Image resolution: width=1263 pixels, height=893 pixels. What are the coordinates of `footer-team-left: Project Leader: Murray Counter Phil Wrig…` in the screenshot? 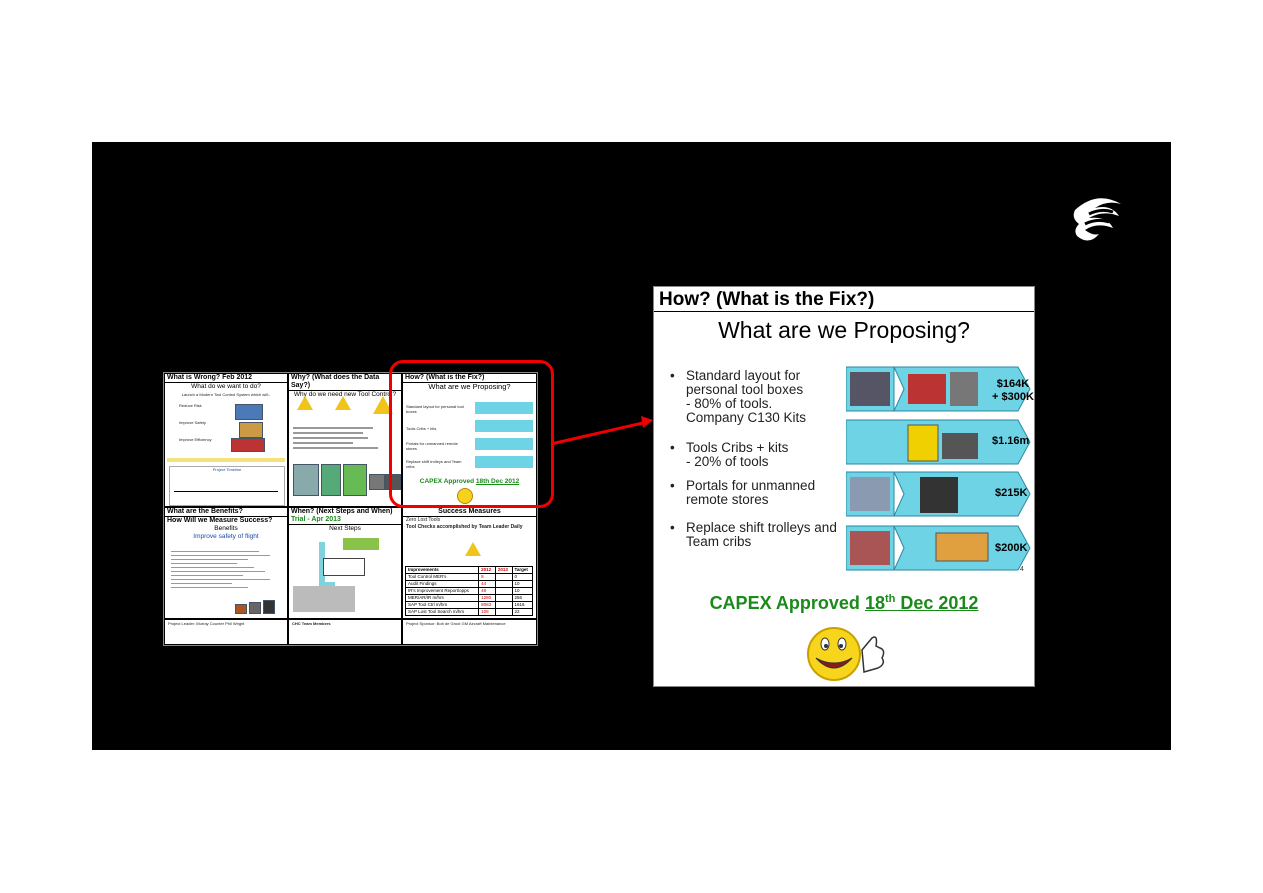 It's located at (226, 632).